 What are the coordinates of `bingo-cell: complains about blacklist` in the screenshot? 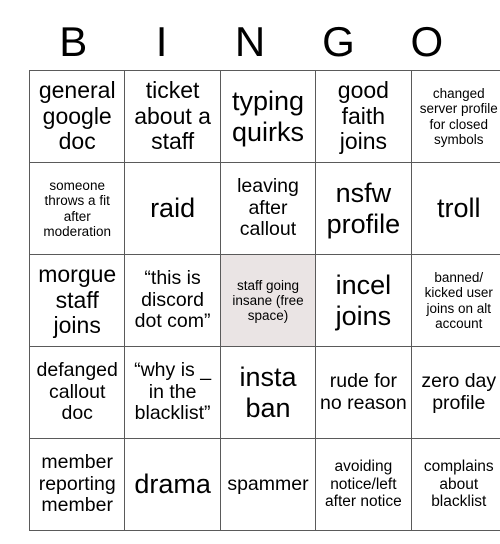 It's located at (455, 484).